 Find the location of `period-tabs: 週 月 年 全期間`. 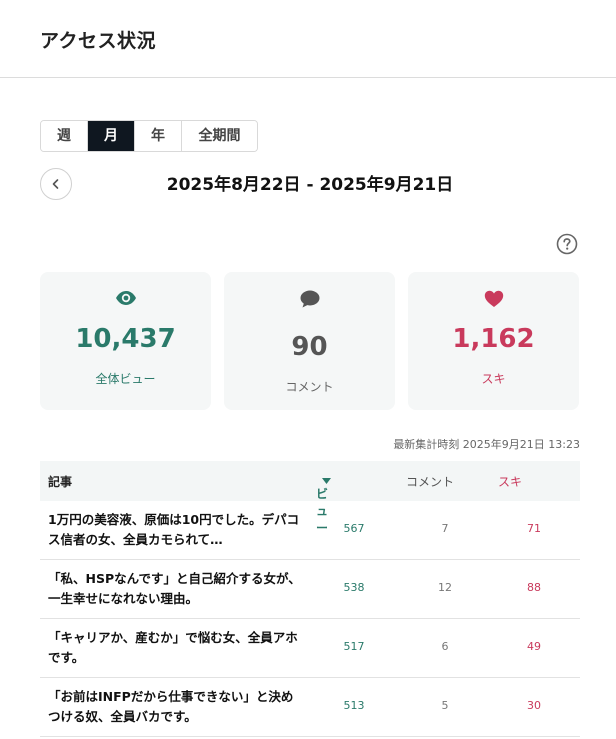

period-tabs: 週 月 年 全期間 is located at coordinates (149, 136).